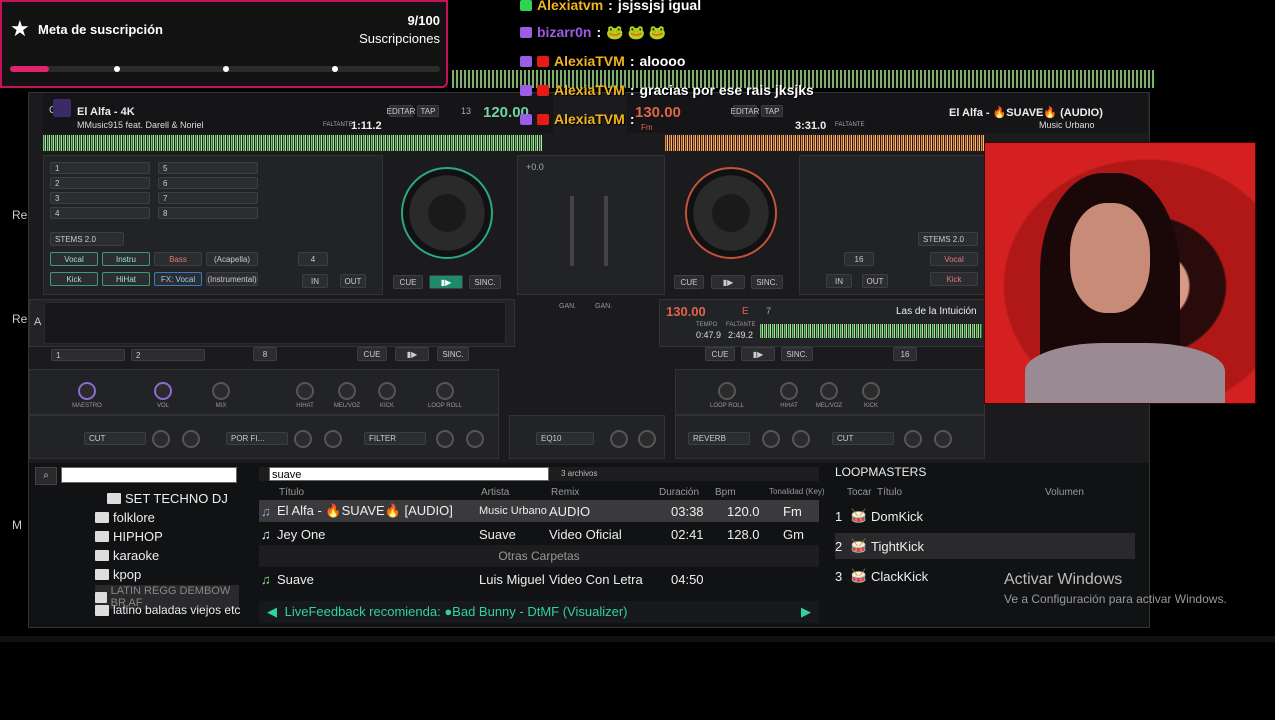 The height and width of the screenshot is (720, 1275). What do you see at coordinates (232, 259) in the screenshot?
I see `stem-pad-acapella: (Acapella)` at bounding box center [232, 259].